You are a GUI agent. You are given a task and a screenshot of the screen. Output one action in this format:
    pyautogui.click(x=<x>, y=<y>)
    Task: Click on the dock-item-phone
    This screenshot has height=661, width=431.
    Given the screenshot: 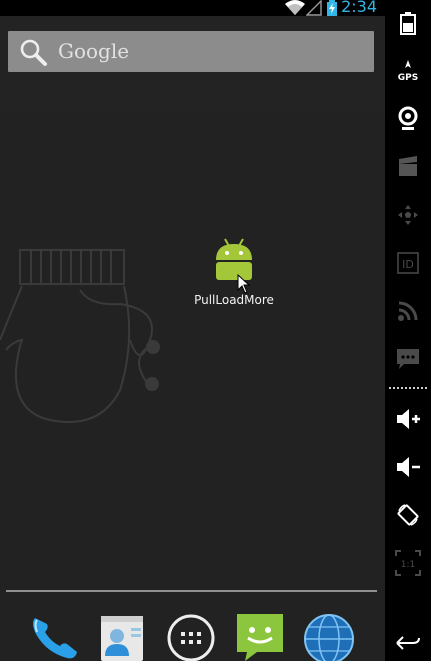 What is the action you would take?
    pyautogui.click(x=52, y=636)
    